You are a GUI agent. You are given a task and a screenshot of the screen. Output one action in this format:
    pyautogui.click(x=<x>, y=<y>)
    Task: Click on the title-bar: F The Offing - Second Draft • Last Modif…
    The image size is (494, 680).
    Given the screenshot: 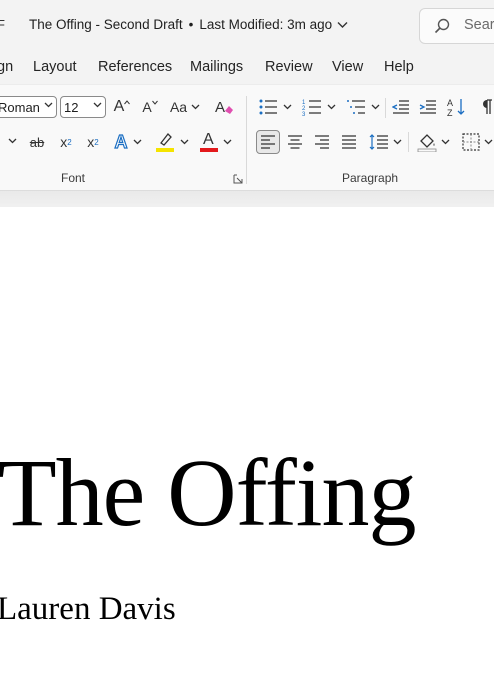 What is the action you would take?
    pyautogui.click(x=247, y=26)
    